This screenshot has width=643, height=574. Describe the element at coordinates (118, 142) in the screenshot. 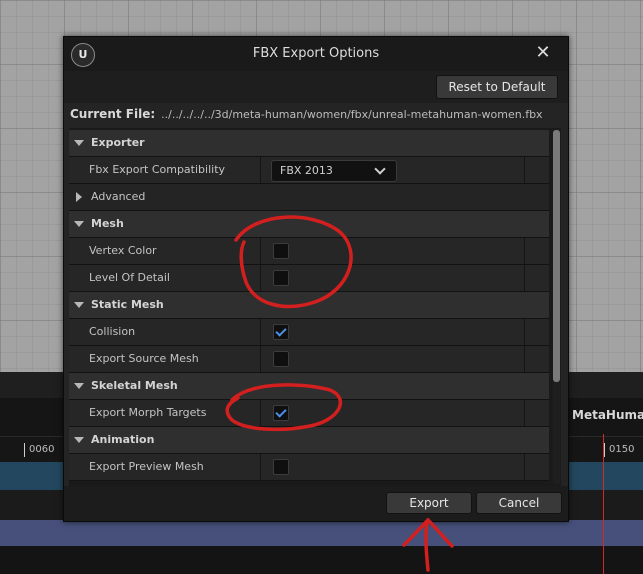

I see `section-label: Exporter` at that location.